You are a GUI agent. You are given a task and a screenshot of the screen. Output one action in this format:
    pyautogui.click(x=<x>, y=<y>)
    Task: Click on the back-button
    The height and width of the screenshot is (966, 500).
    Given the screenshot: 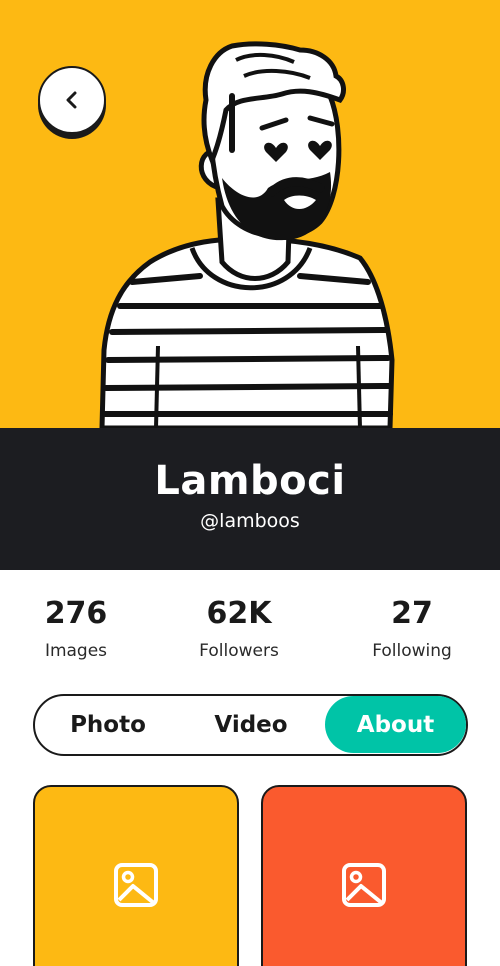 What is the action you would take?
    pyautogui.click(x=72, y=100)
    